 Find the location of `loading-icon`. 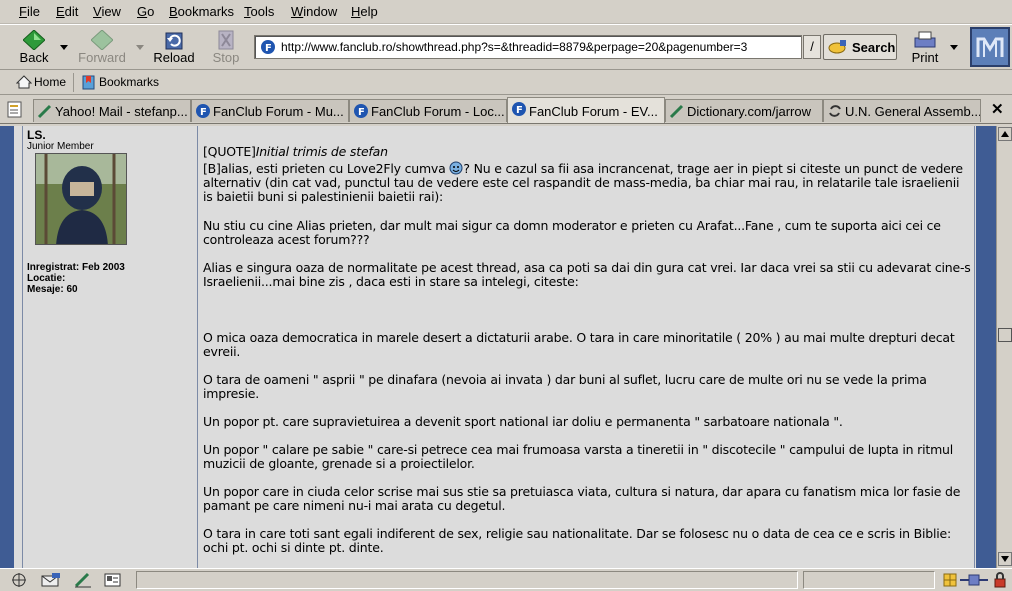

loading-icon is located at coordinates (835, 112).